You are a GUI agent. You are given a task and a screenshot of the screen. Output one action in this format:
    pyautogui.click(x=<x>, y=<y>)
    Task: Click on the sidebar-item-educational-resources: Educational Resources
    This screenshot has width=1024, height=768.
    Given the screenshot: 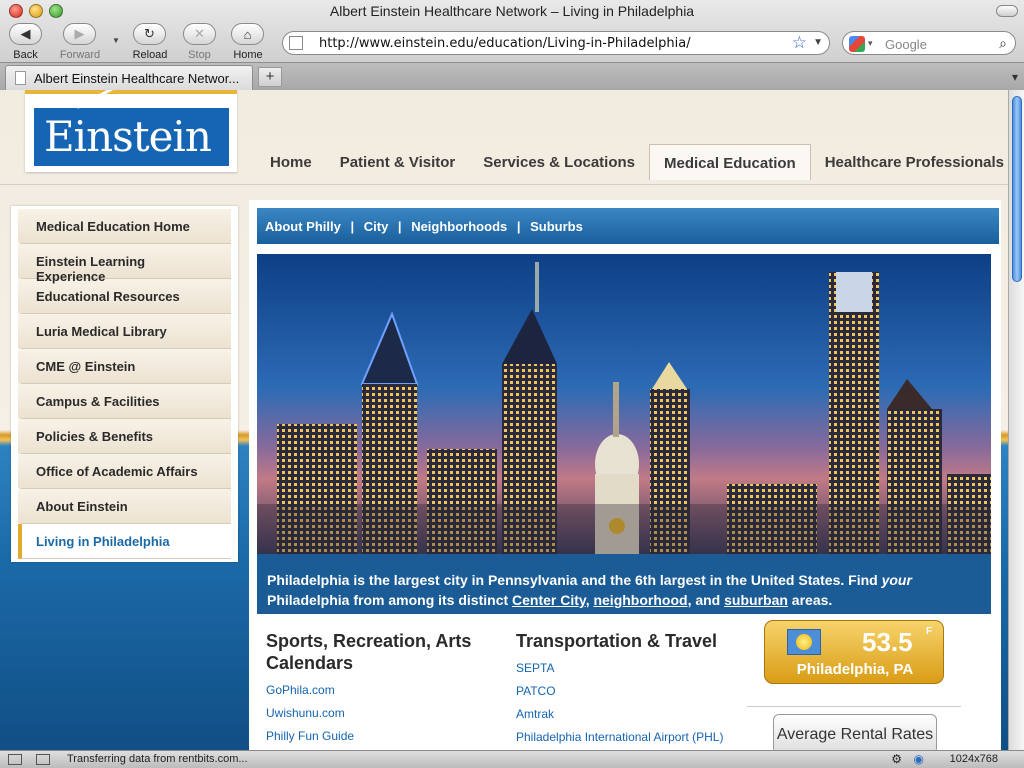 What is the action you would take?
    pyautogui.click(x=124, y=296)
    